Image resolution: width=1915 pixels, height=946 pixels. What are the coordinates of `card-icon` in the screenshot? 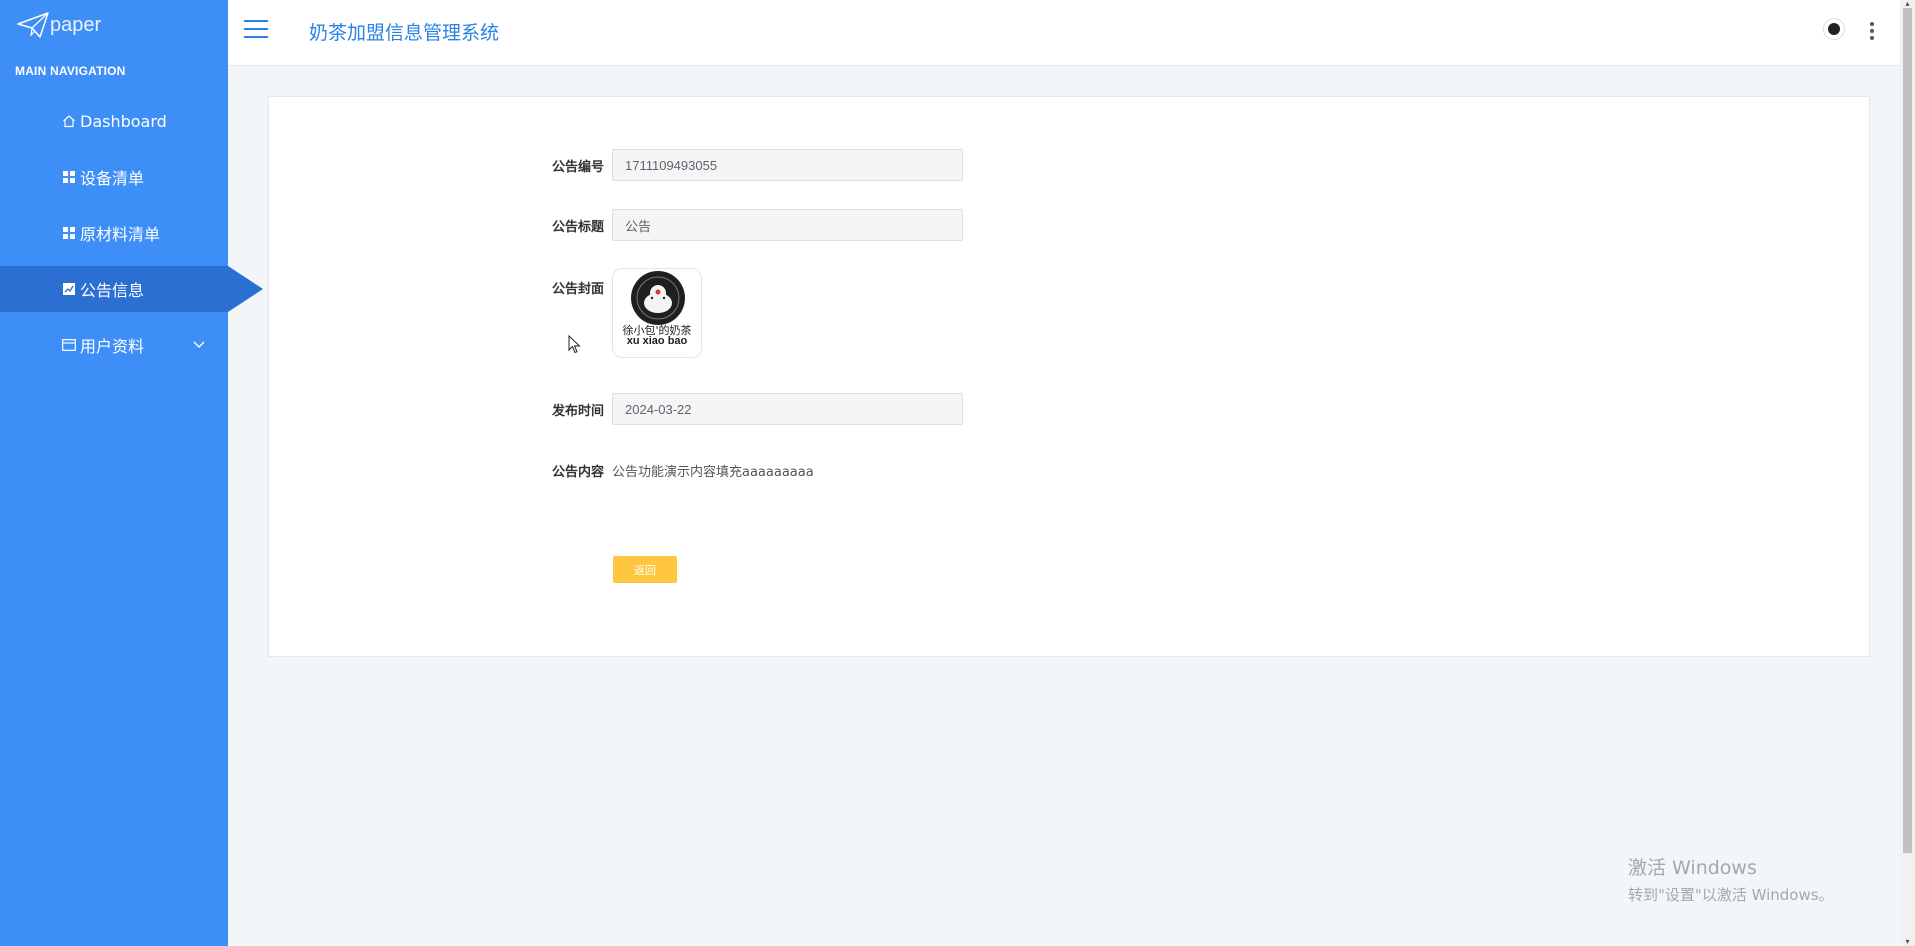 It's located at (69, 345).